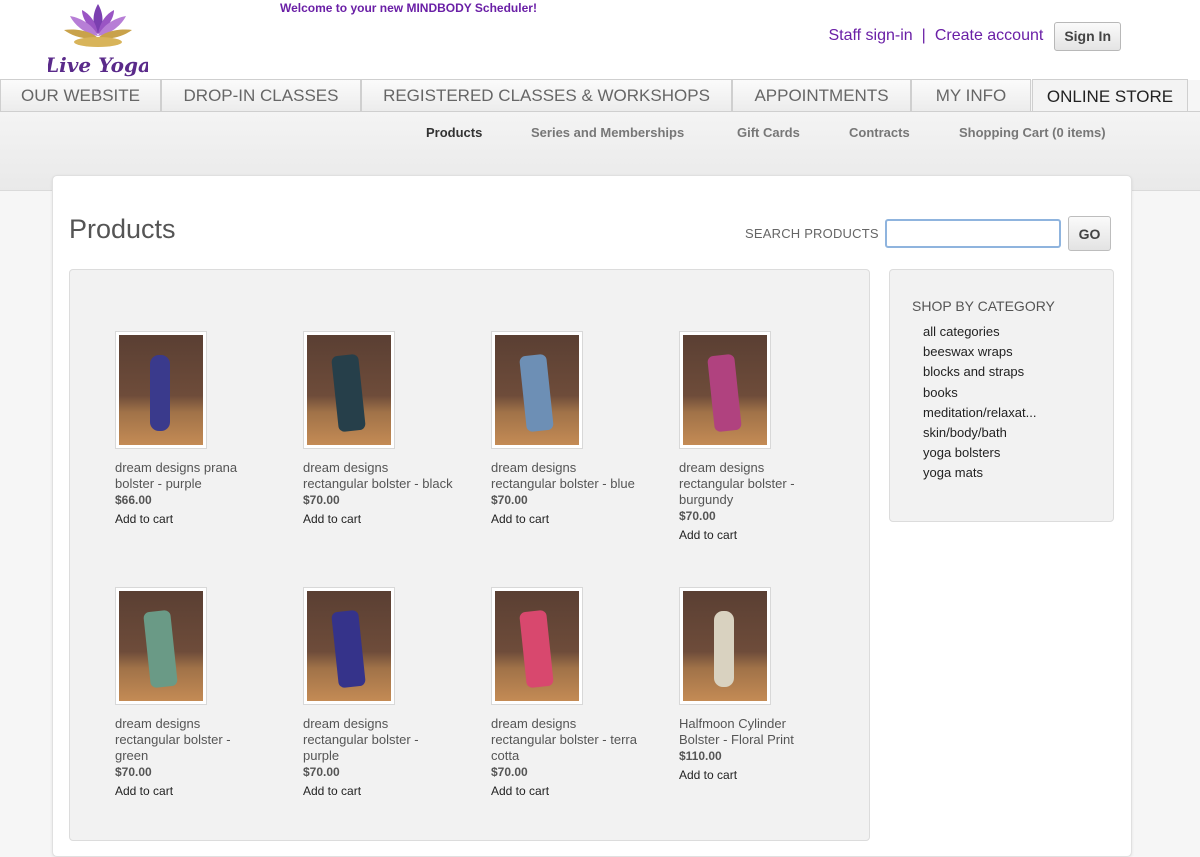 The image size is (1200, 857). I want to click on page-title: Products, so click(122, 229).